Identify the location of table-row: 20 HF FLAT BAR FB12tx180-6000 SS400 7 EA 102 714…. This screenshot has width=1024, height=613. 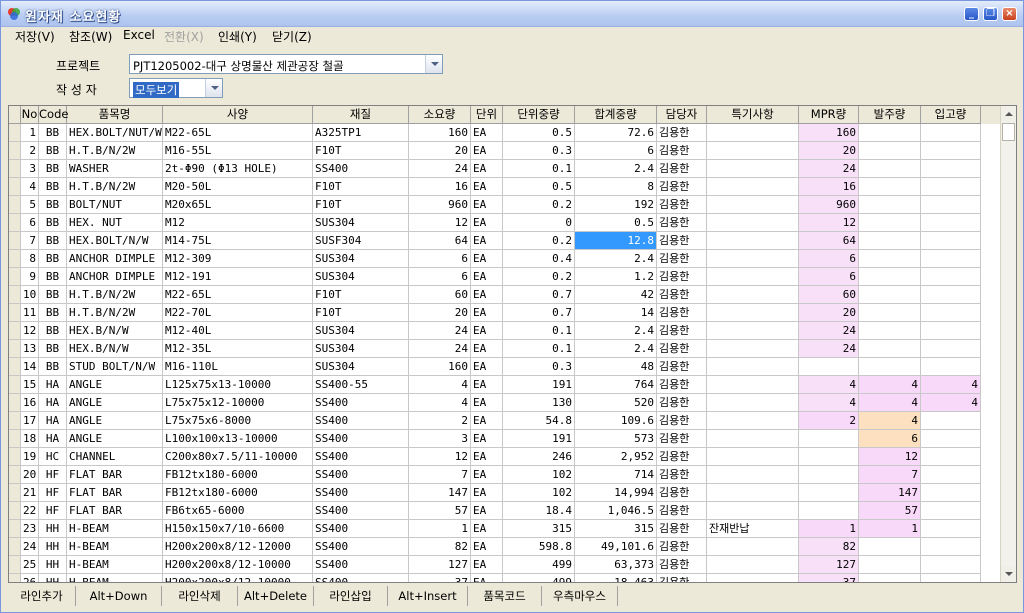
(504, 475).